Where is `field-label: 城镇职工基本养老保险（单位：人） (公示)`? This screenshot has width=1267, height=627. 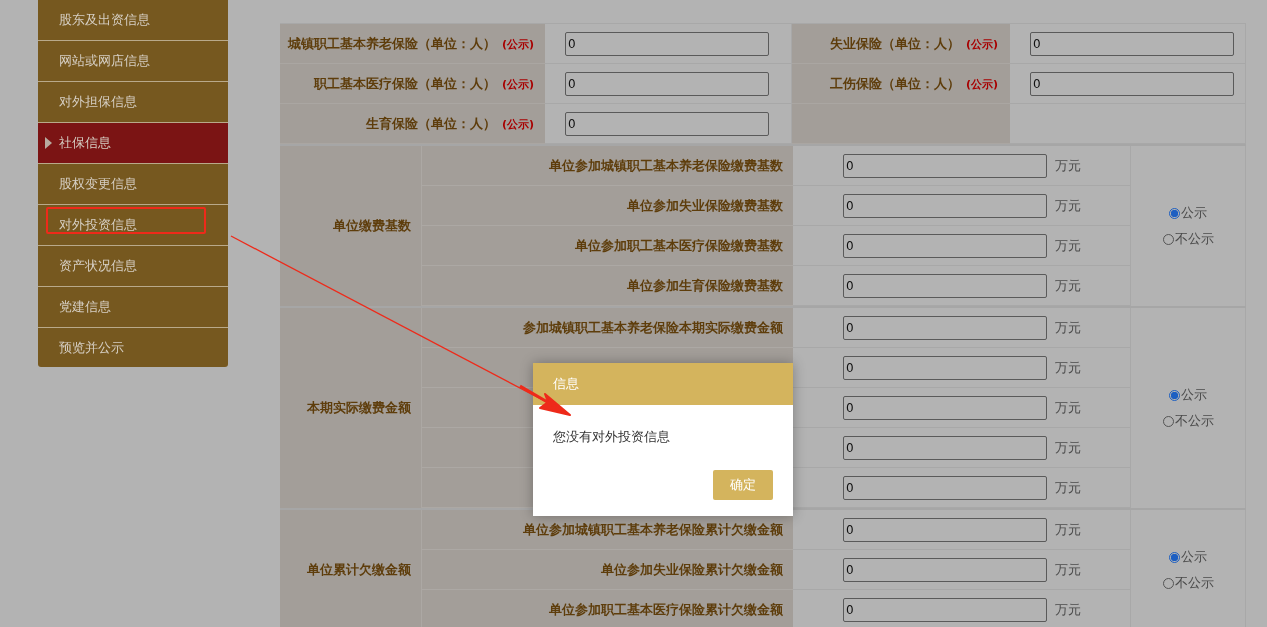 field-label: 城镇职工基本养老保险（单位：人） (公示) is located at coordinates (410, 43).